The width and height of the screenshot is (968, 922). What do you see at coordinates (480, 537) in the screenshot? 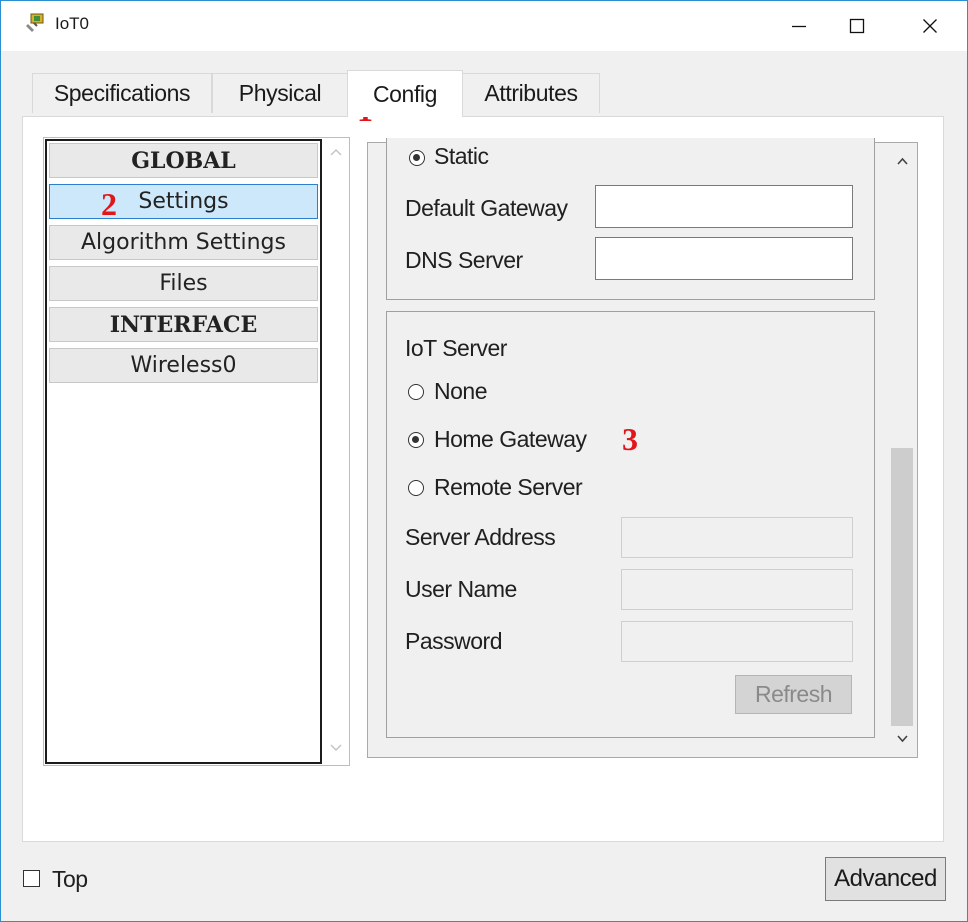
I see `server-address-label: Server Address` at bounding box center [480, 537].